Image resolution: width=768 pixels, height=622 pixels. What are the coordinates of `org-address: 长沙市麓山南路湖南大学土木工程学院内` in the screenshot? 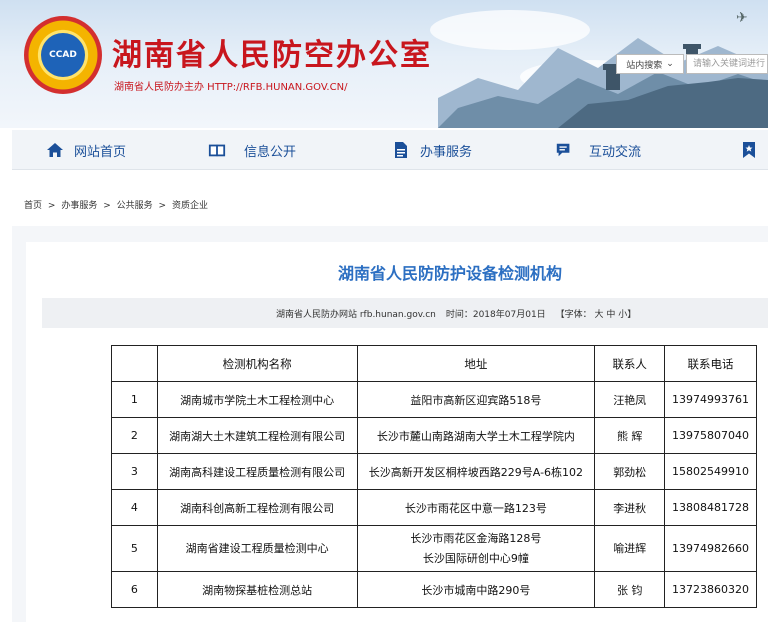 It's located at (476, 435).